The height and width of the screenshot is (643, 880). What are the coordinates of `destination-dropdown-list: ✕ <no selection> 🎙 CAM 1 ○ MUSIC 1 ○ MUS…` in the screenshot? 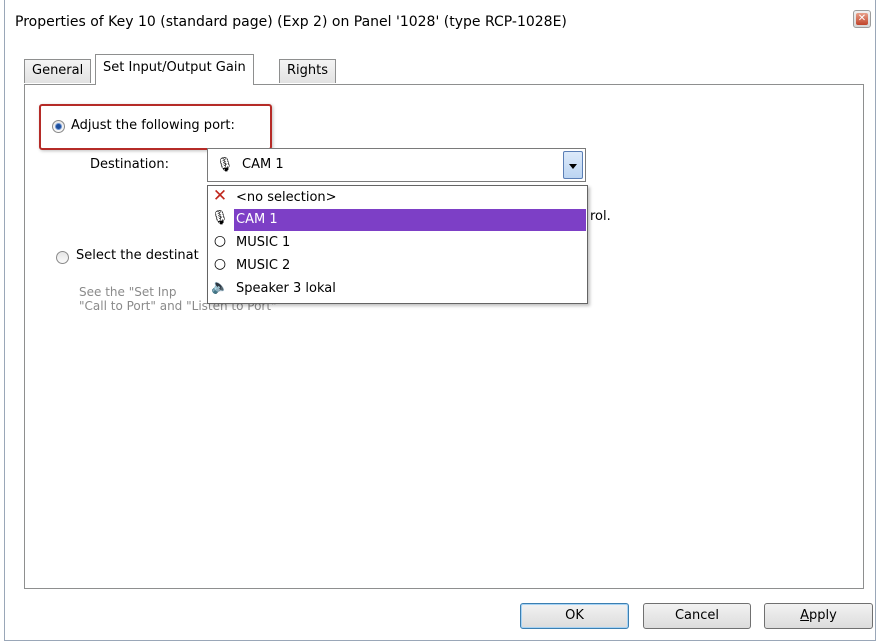 It's located at (397, 244).